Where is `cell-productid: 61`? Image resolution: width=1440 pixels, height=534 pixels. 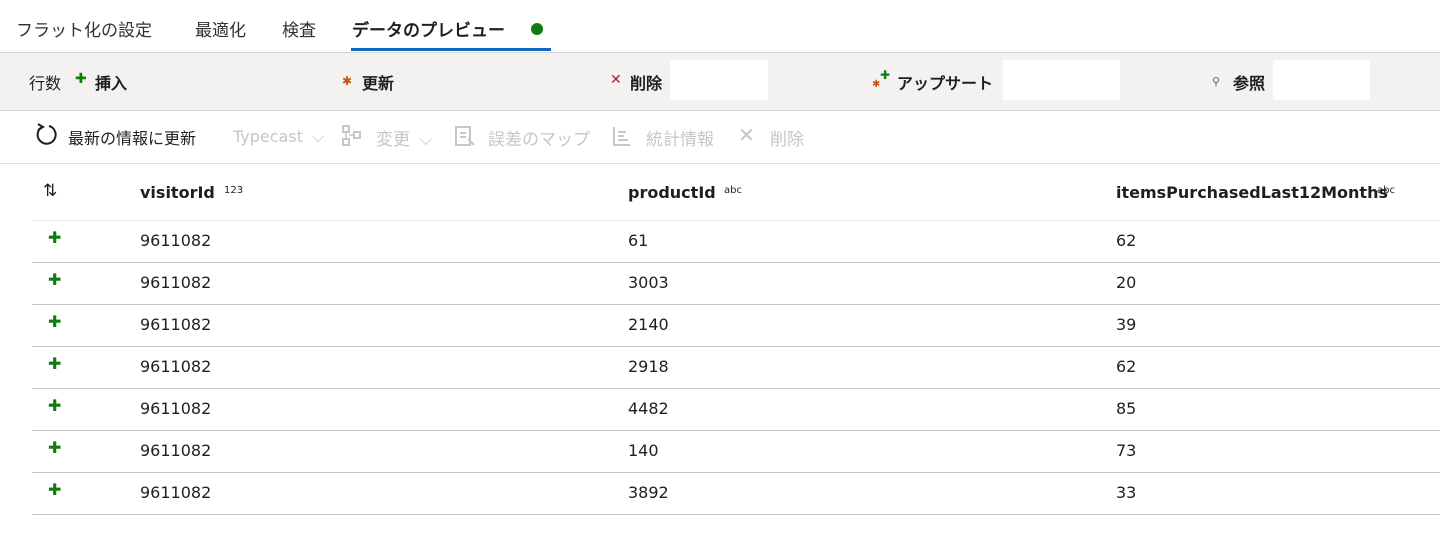 cell-productid: 61 is located at coordinates (638, 240).